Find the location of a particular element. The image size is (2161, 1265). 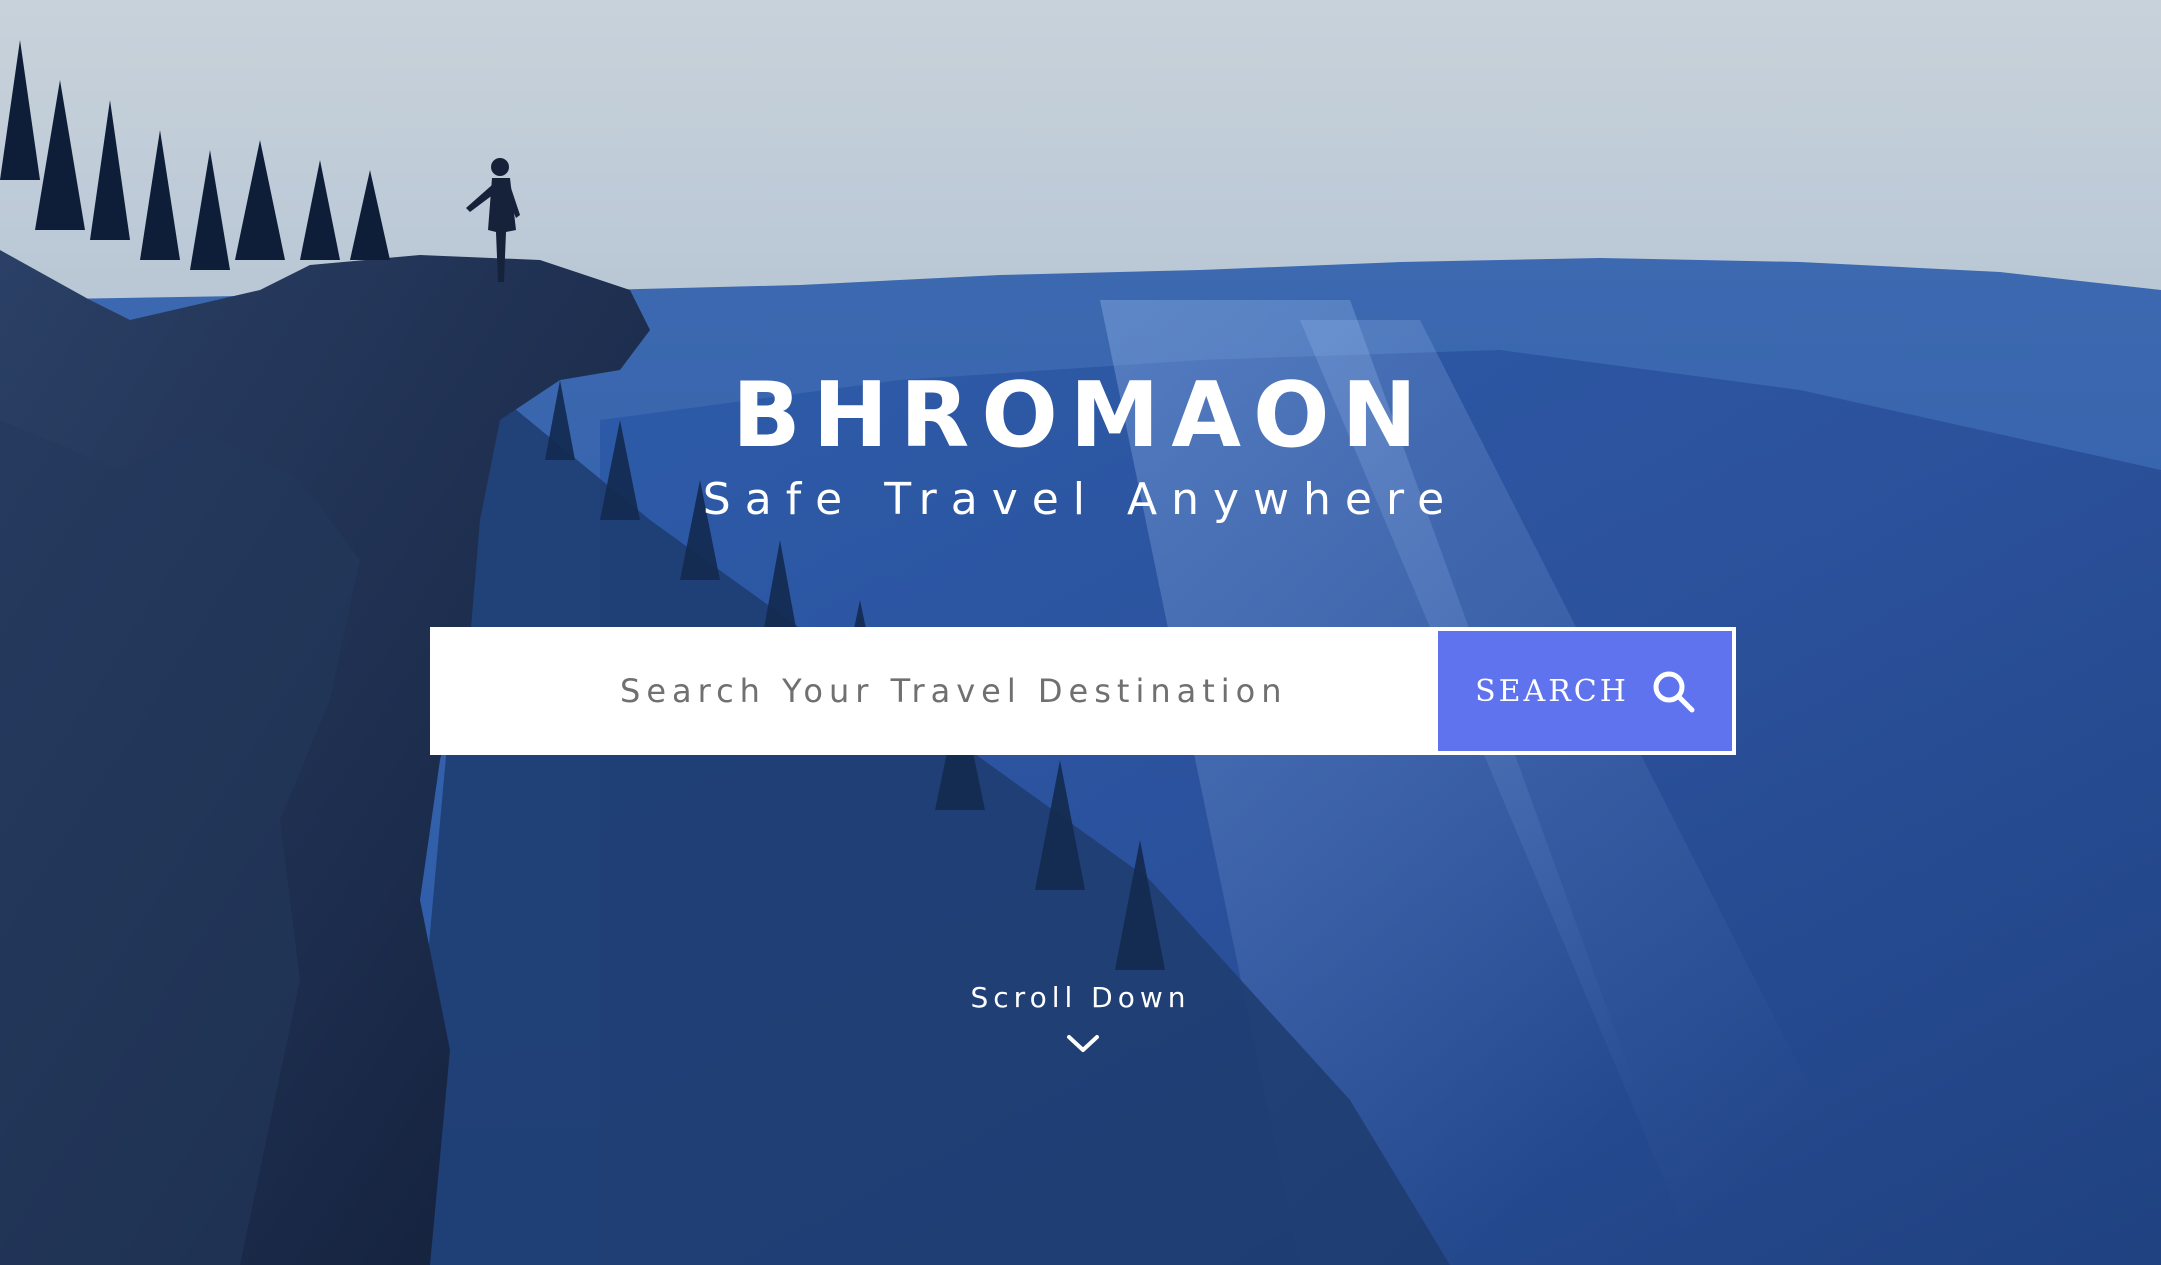

search-bar: SEARCH is located at coordinates (1083, 691).